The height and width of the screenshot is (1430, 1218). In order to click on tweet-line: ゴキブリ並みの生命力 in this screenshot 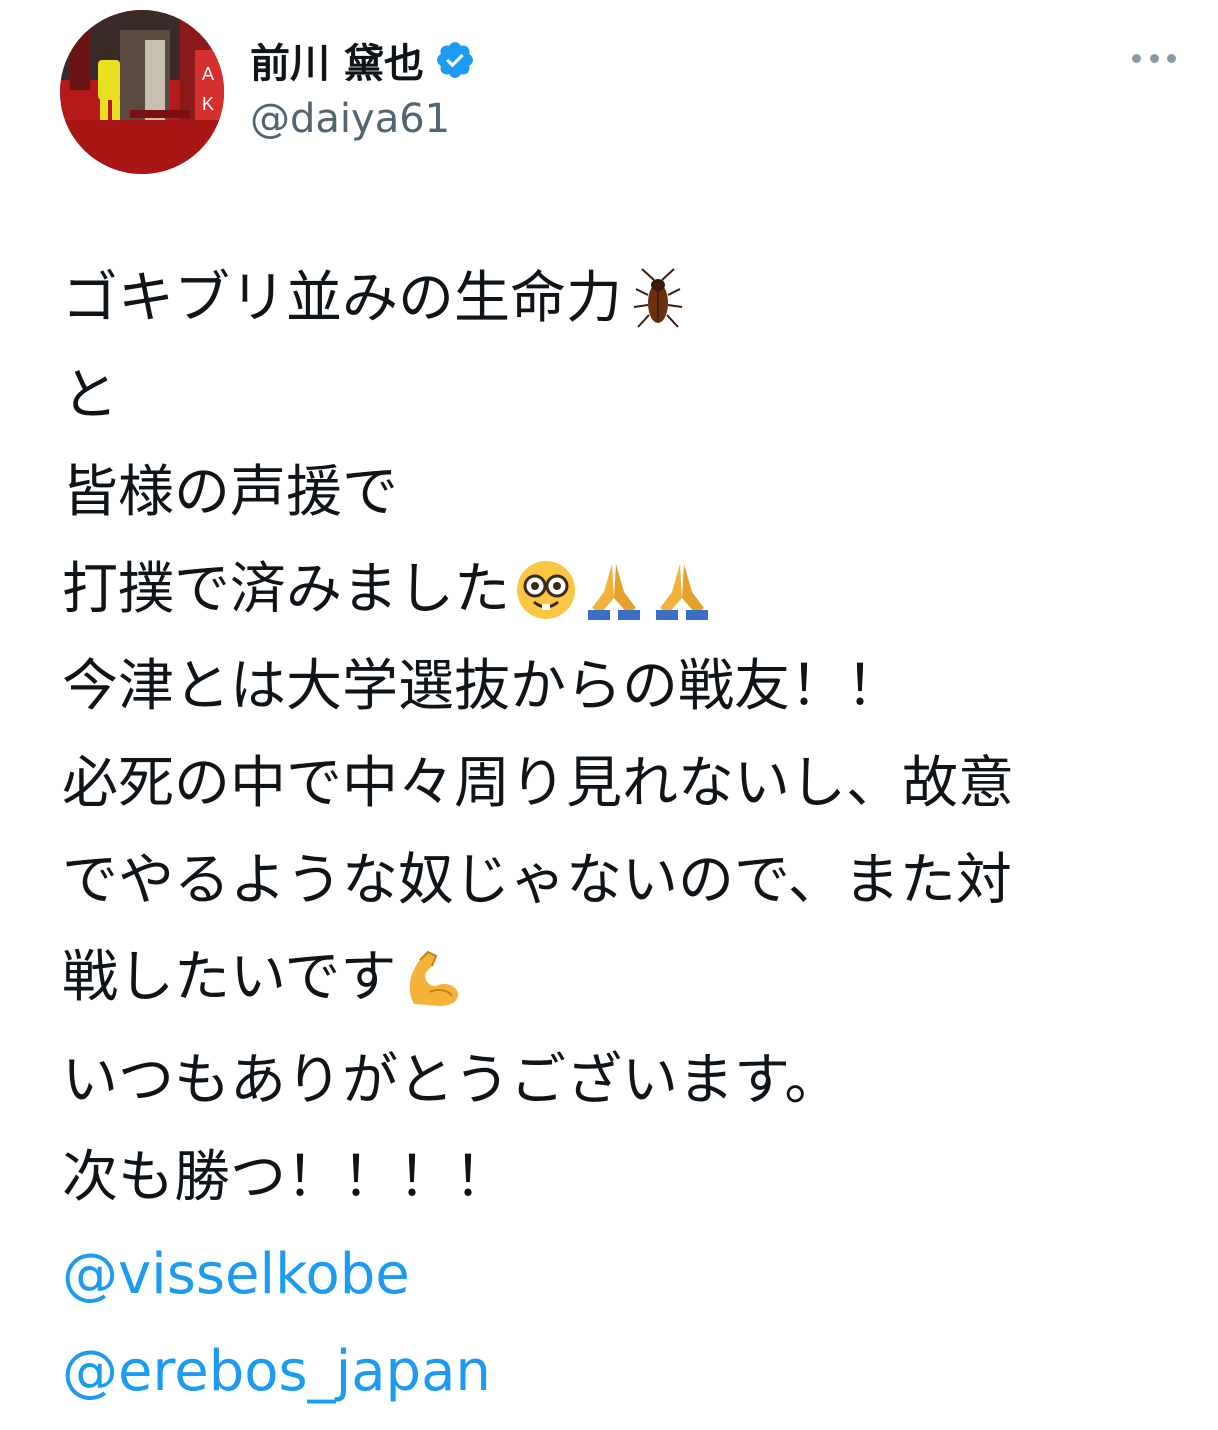, I will do `click(617, 298)`.